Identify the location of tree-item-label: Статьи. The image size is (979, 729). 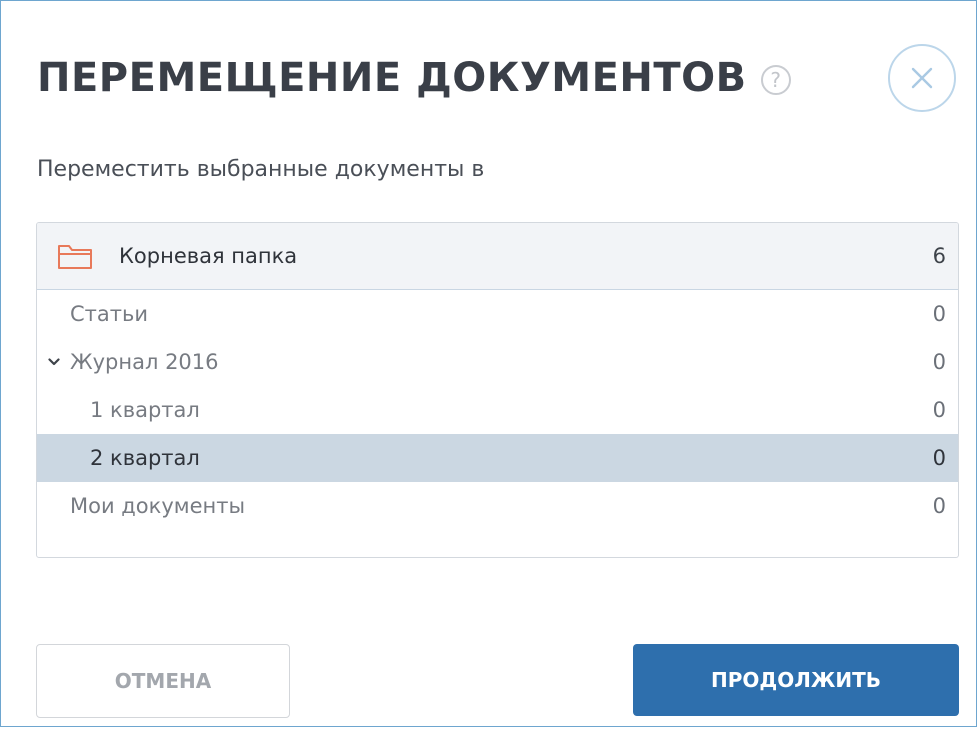
(109, 314).